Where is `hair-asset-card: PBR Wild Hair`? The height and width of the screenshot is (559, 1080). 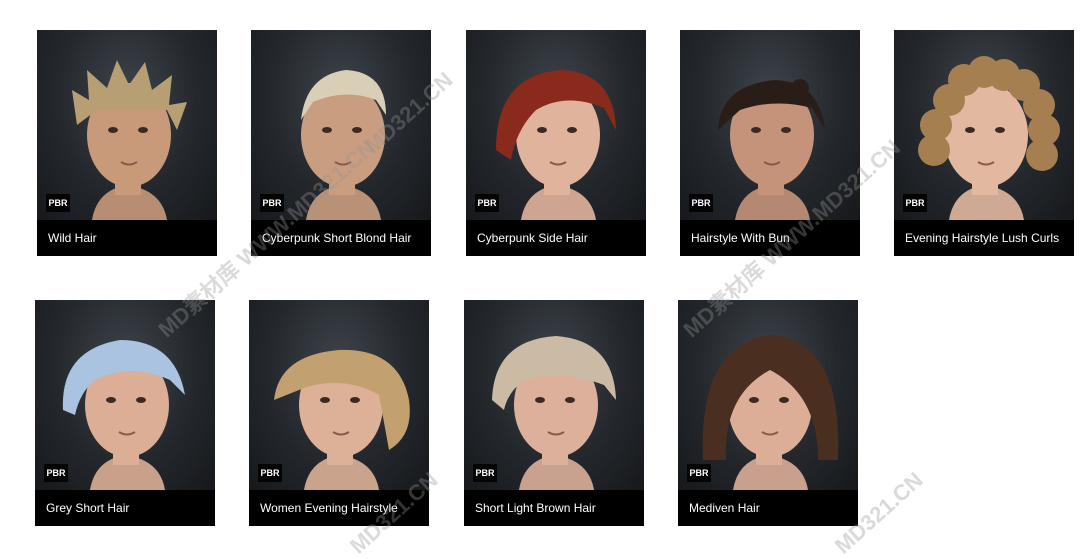
hair-asset-card: PBR Wild Hair is located at coordinates (127, 143).